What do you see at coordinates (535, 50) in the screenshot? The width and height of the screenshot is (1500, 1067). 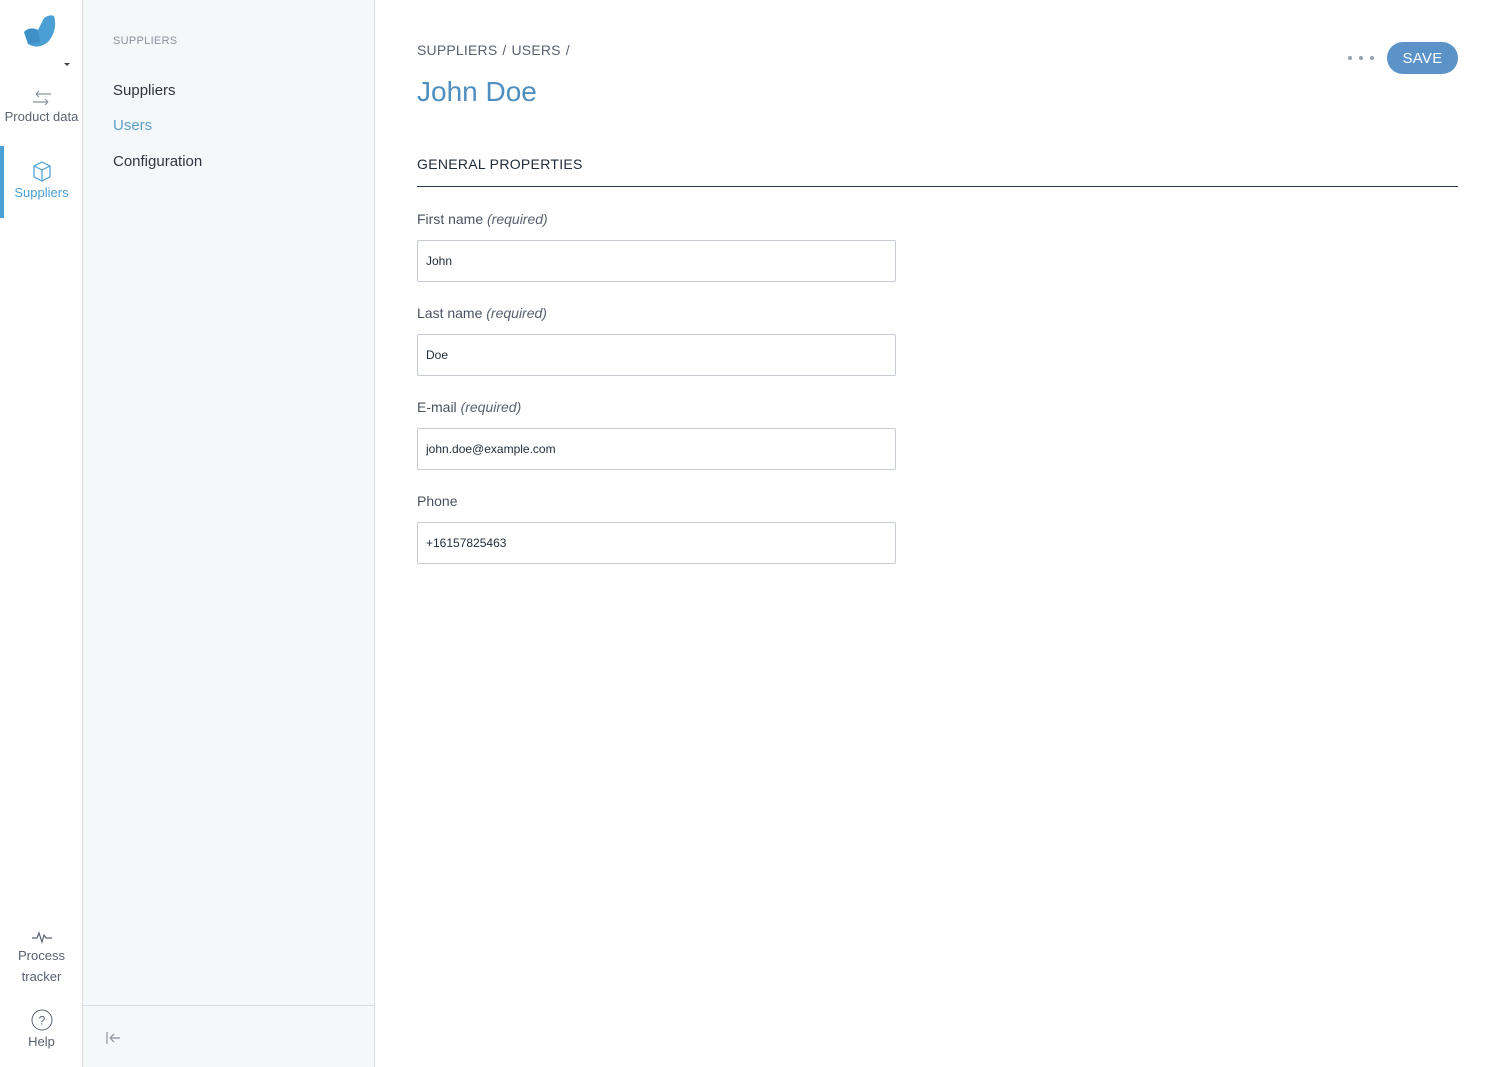 I see `breadcrumb-users: USERS` at bounding box center [535, 50].